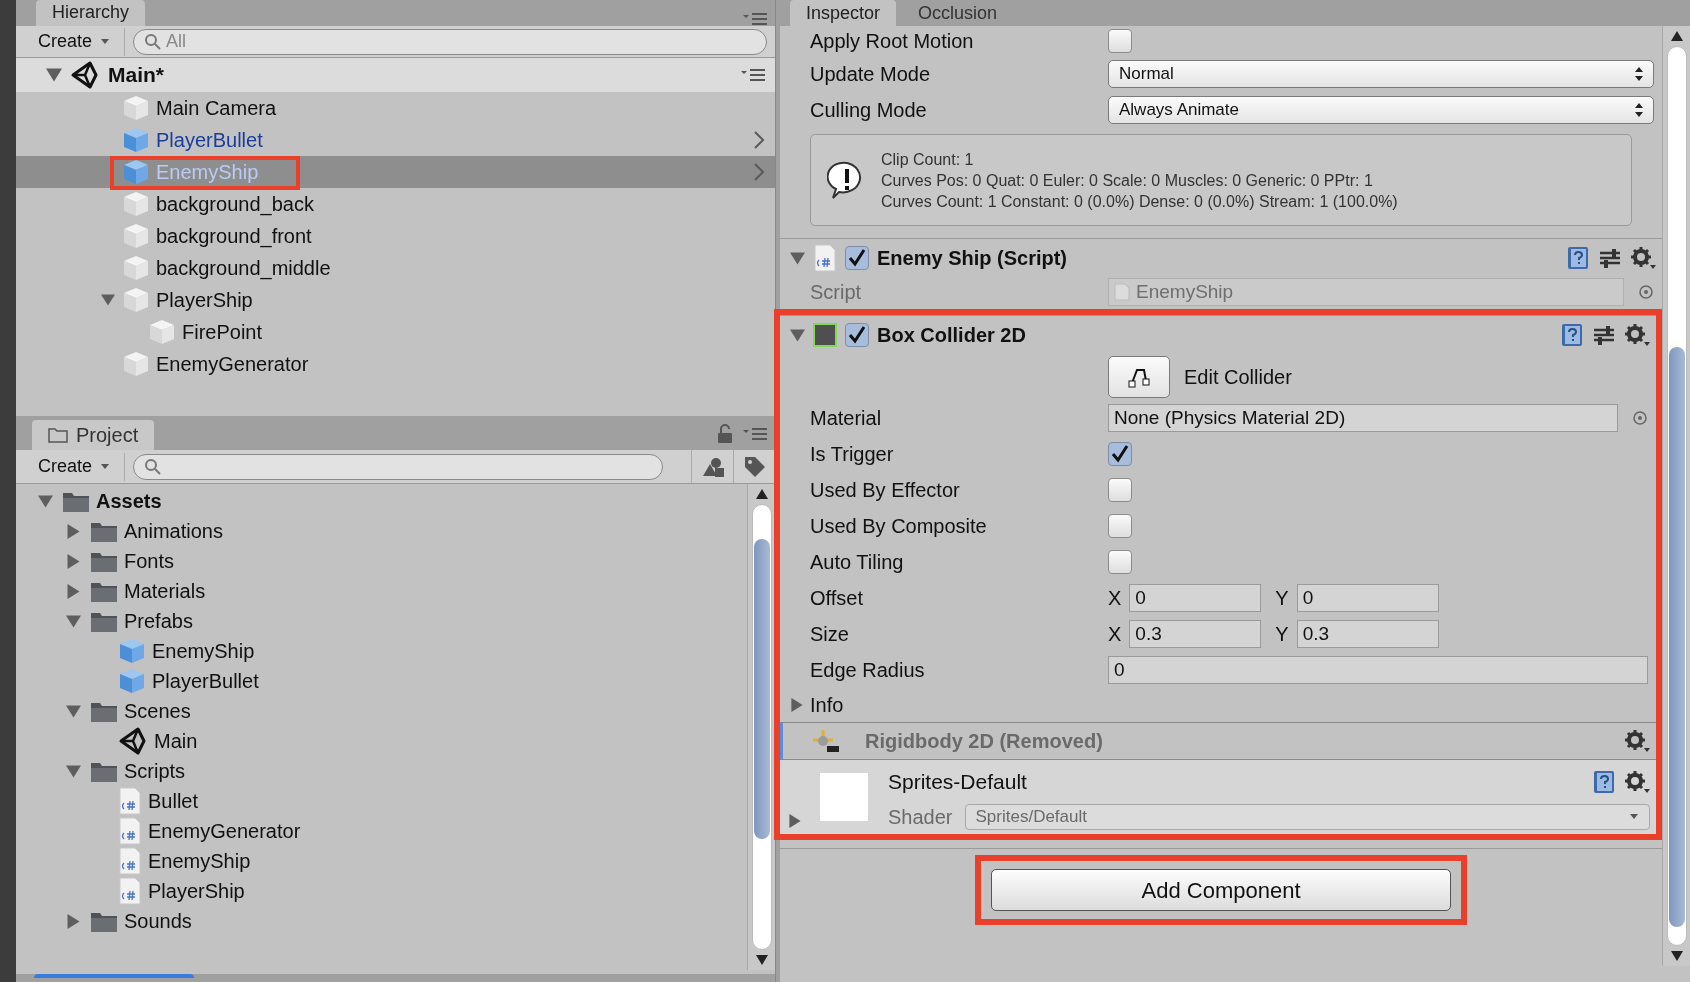 The image size is (1690, 982). What do you see at coordinates (381, 921) in the screenshot?
I see `project-item: Sounds` at bounding box center [381, 921].